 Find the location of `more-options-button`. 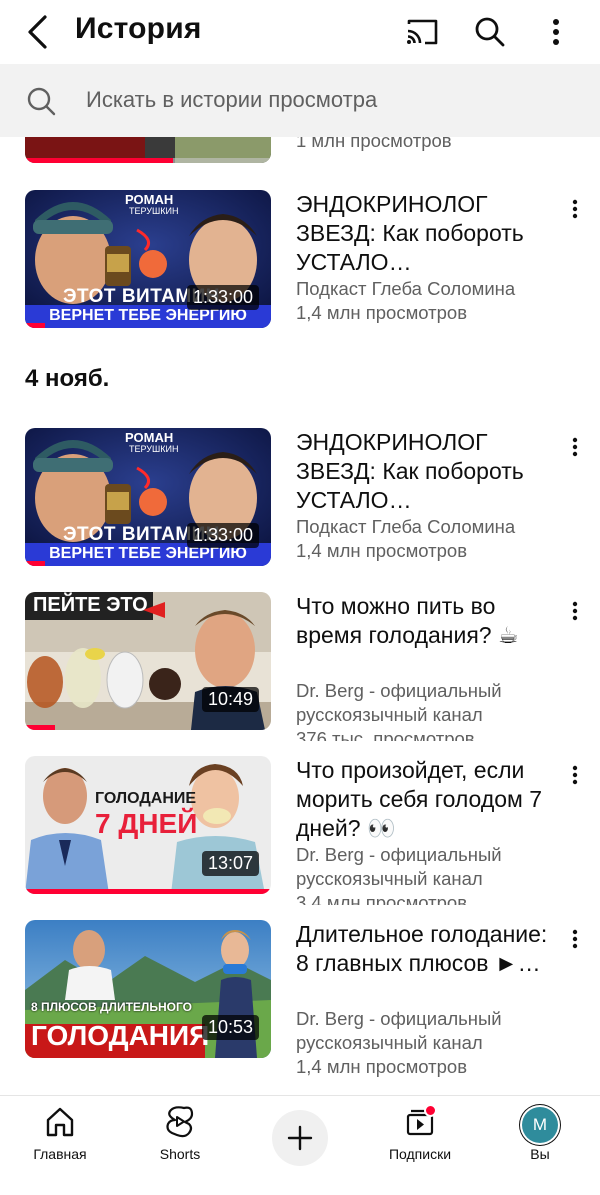

more-options-button is located at coordinates (556, 32).